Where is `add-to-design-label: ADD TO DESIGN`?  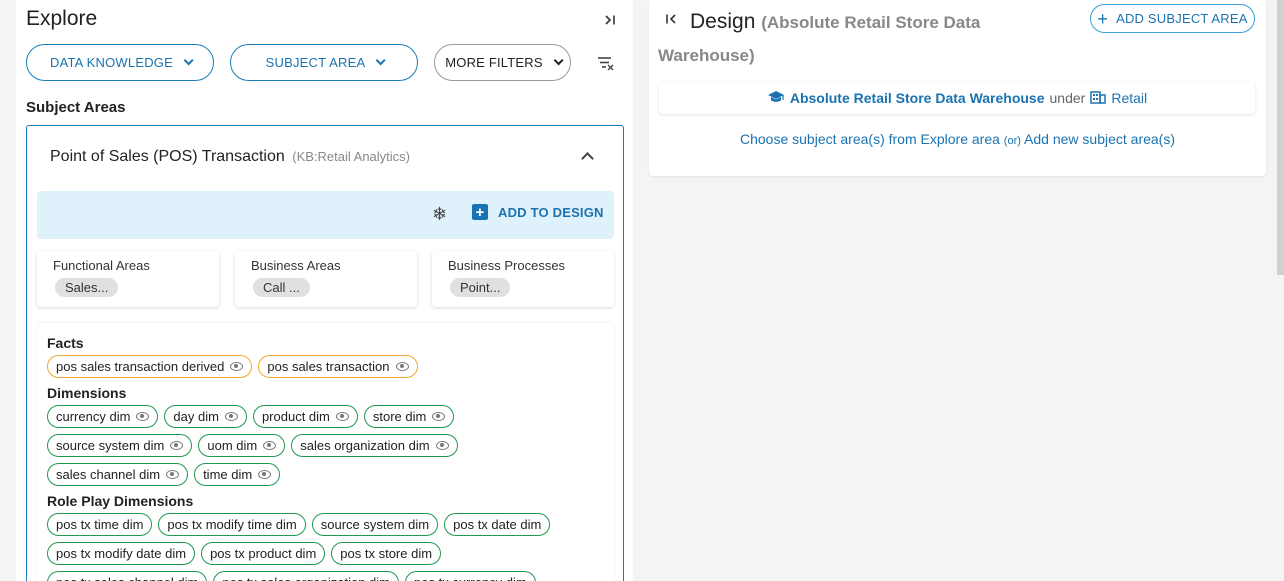 add-to-design-label: ADD TO DESIGN is located at coordinates (551, 212).